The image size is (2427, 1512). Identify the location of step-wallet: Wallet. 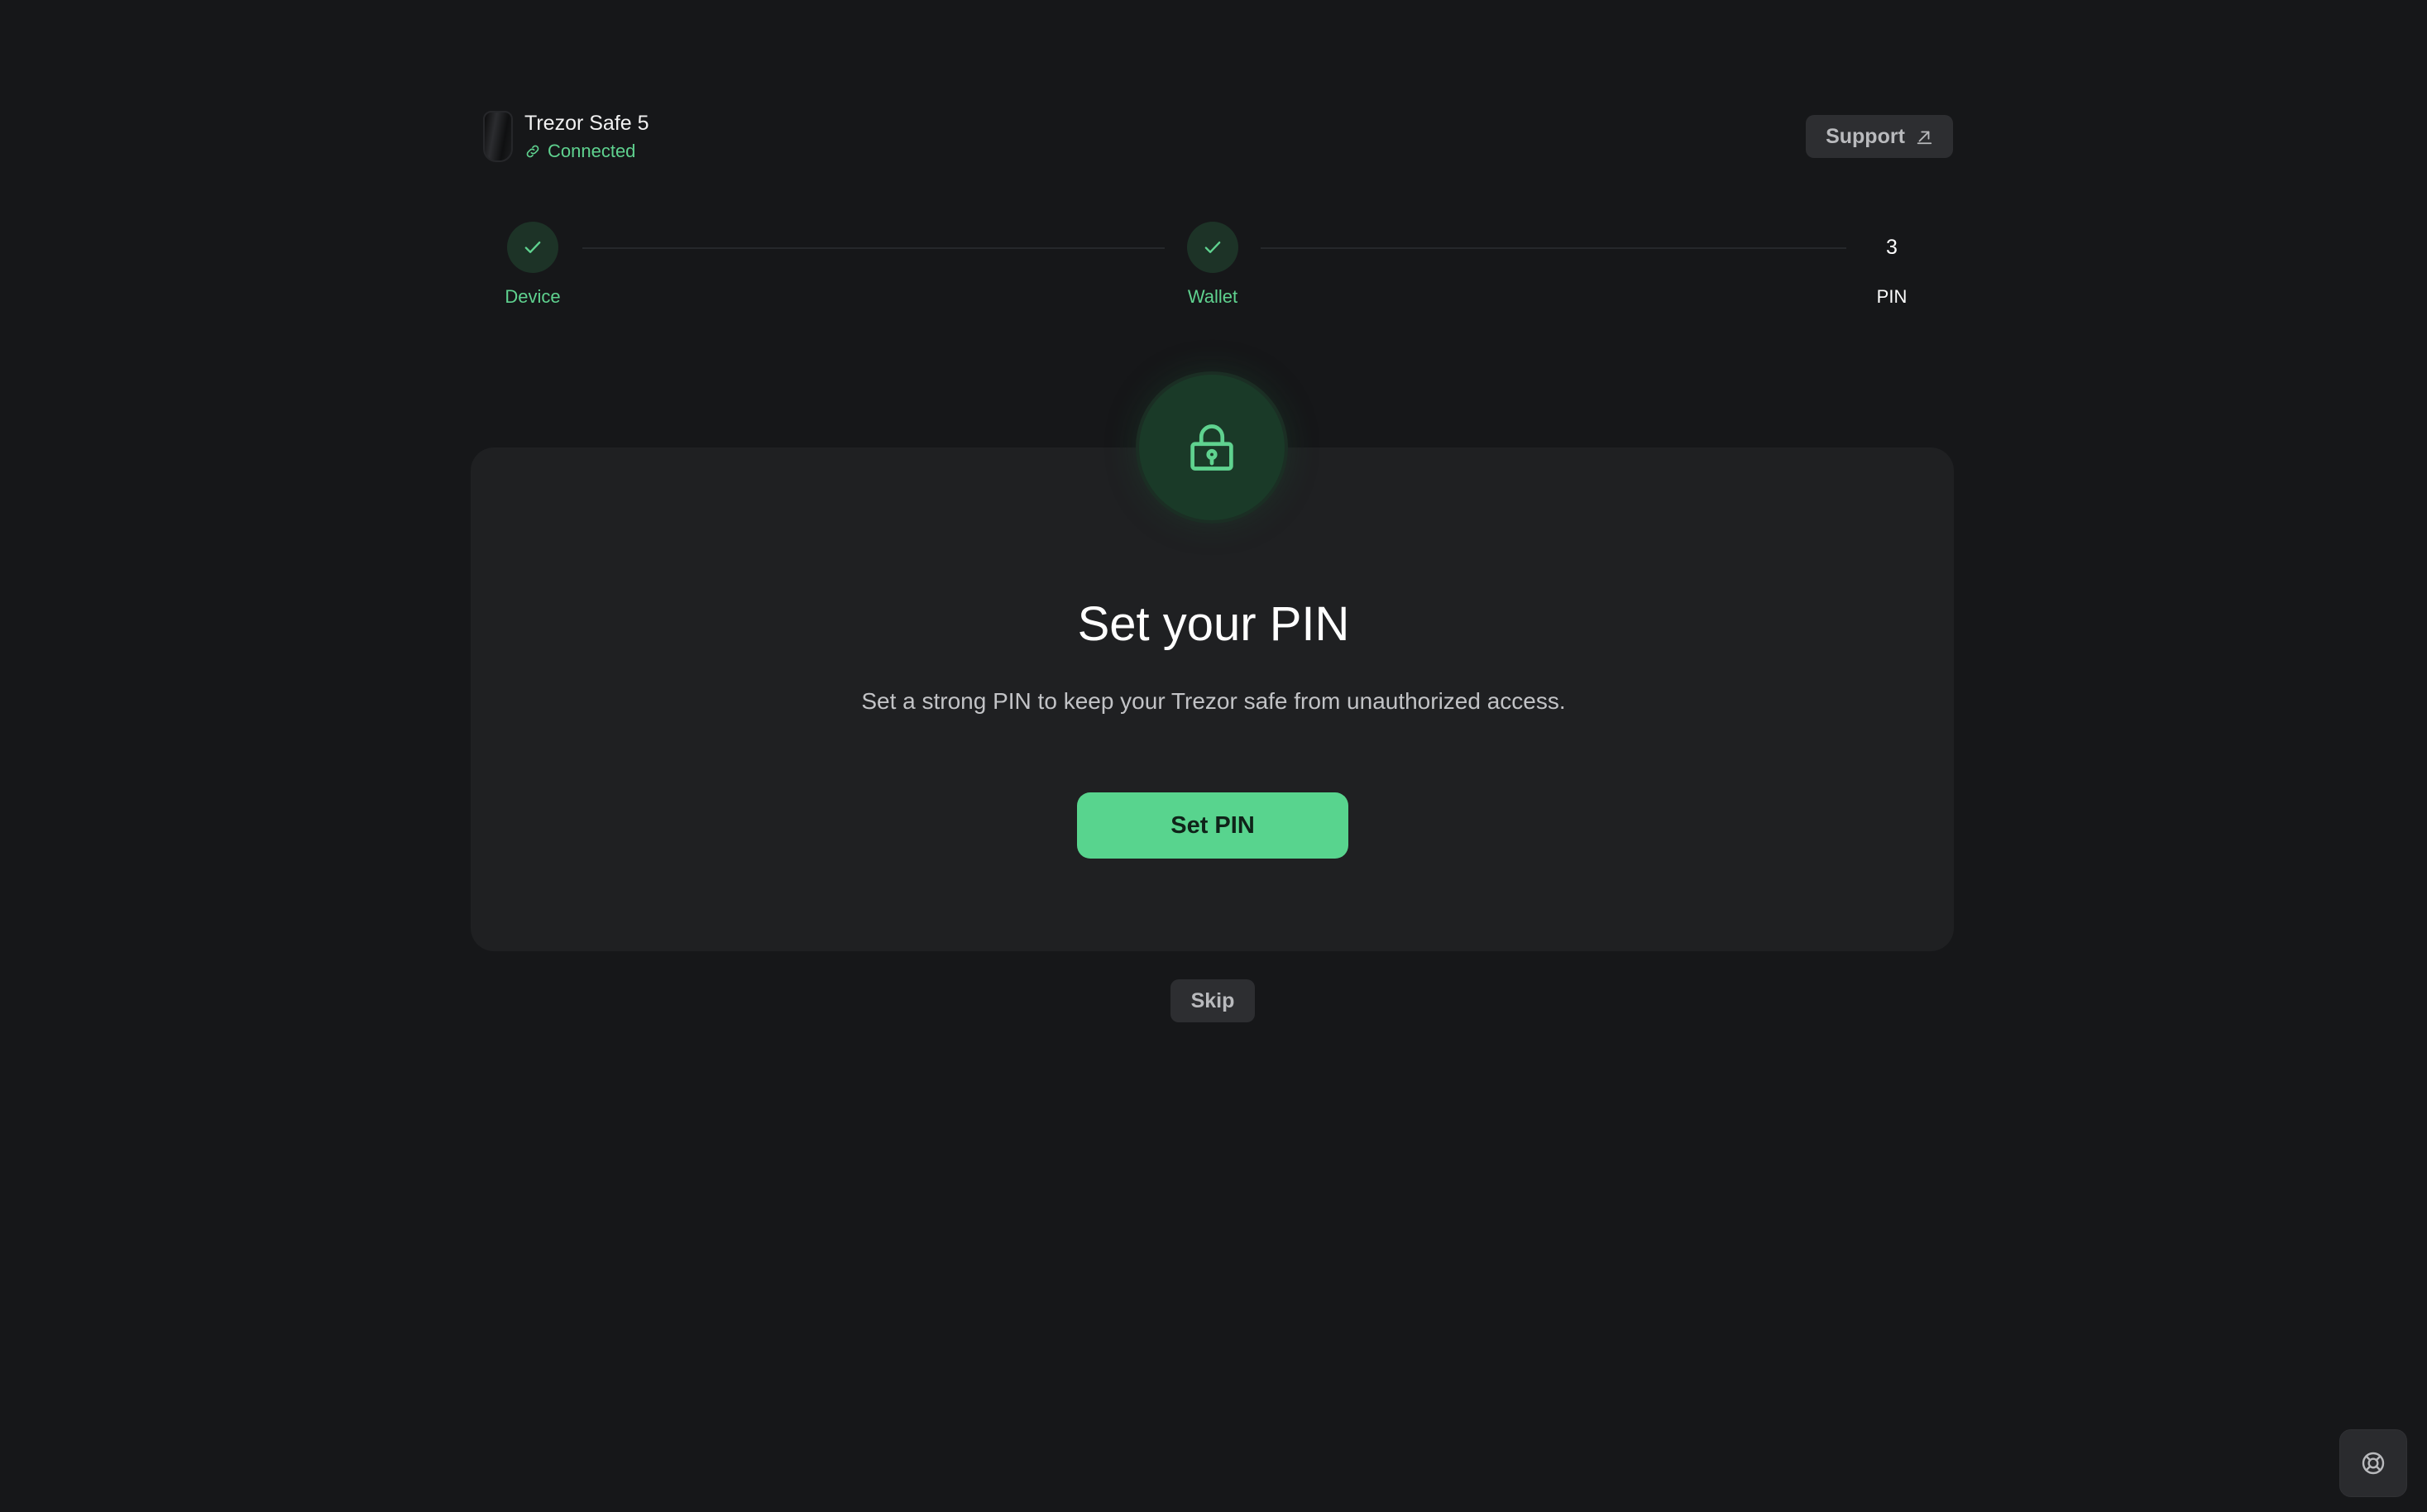
(1213, 265).